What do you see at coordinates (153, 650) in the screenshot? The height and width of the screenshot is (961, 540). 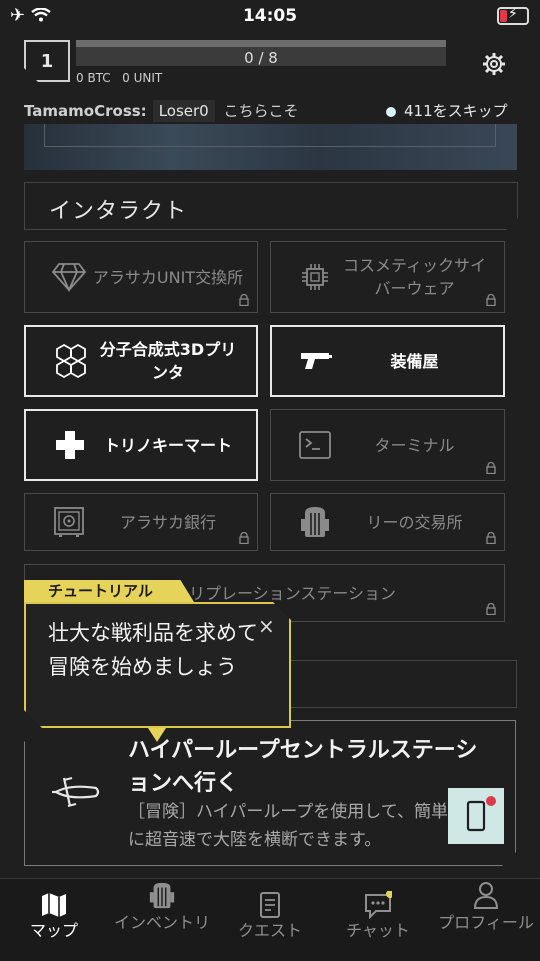 I see `tutorial-text: 壮大な戦利品を求めて冒険を始めましょう` at bounding box center [153, 650].